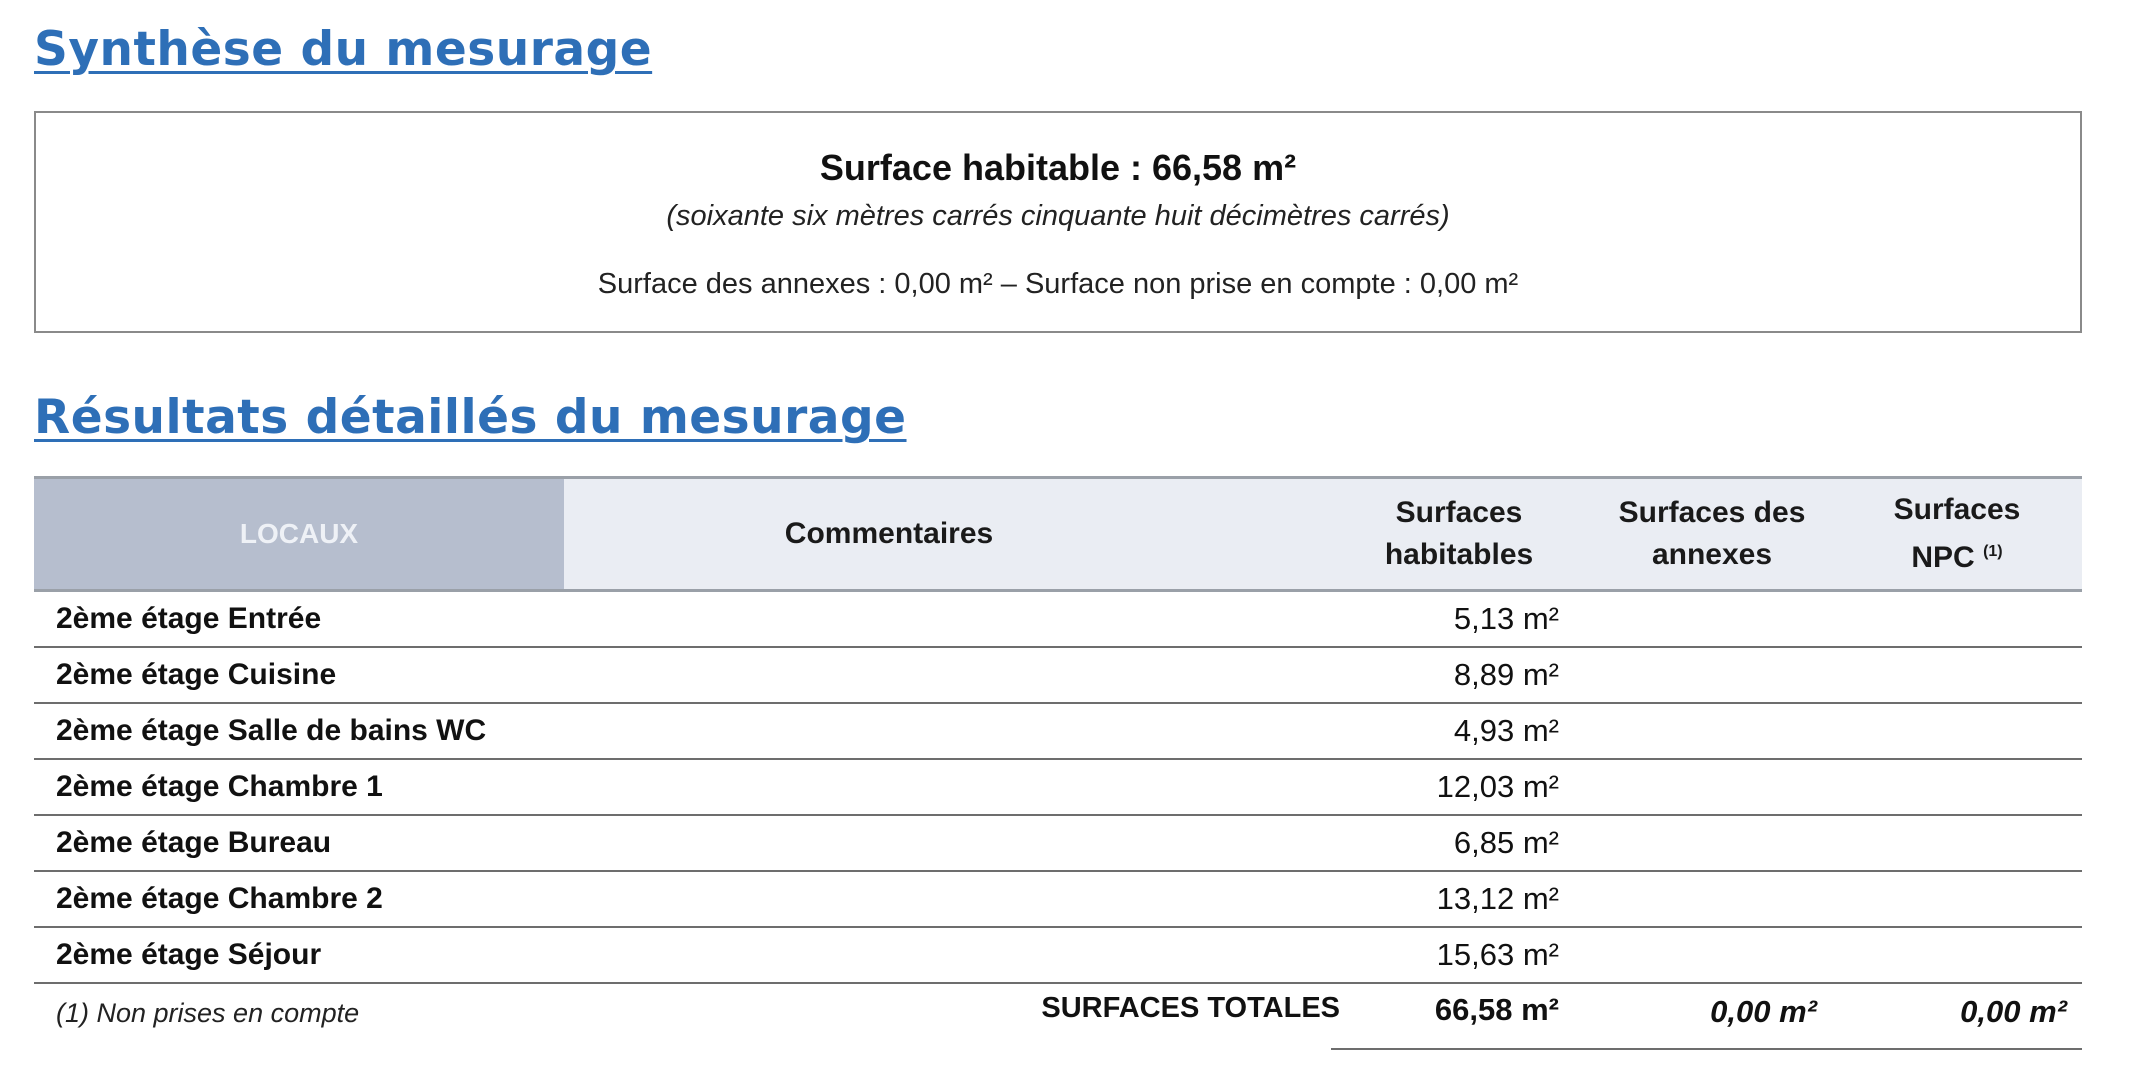  Describe the element at coordinates (1712, 533) in the screenshot. I see `header-surfaces-annexes: Surfaces des annexes` at that location.